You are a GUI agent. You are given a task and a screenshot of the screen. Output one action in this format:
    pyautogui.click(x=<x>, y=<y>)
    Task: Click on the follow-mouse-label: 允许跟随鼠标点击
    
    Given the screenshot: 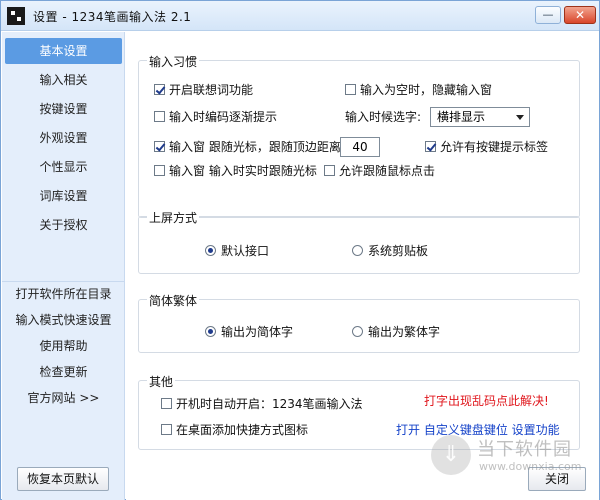 What is the action you would take?
    pyautogui.click(x=387, y=171)
    